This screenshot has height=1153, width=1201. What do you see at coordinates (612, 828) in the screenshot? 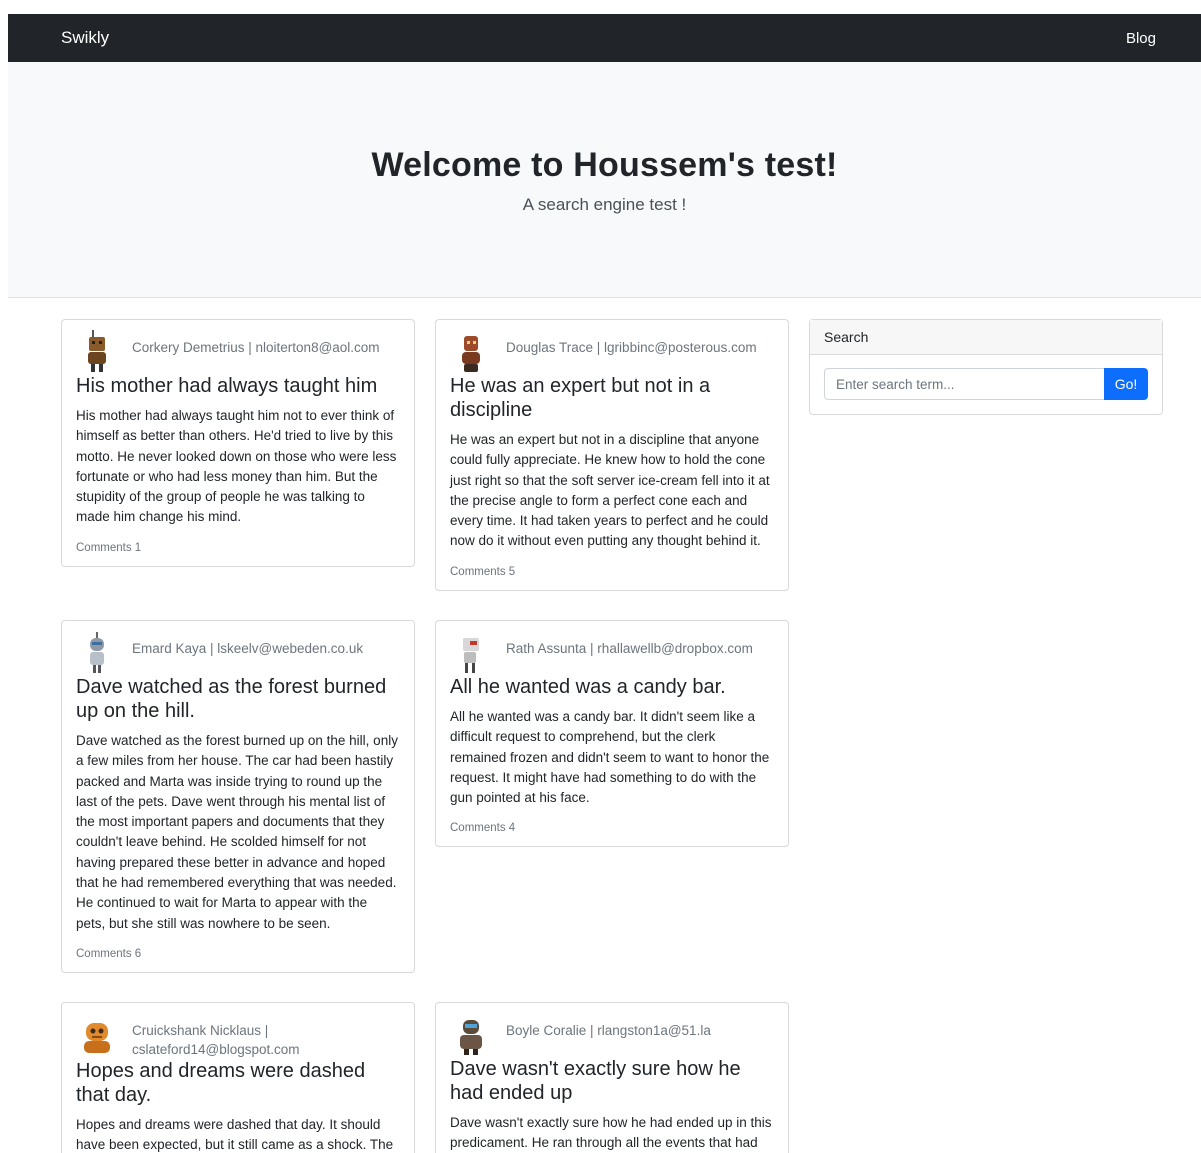
I see `post-comments-count: Comments 4` at bounding box center [612, 828].